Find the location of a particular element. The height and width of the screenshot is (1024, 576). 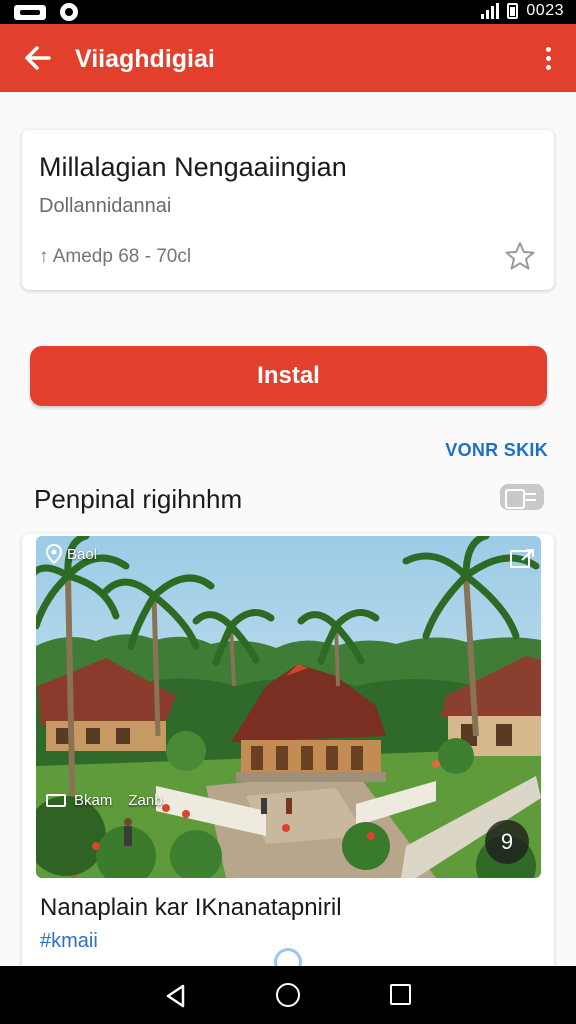

star-icon is located at coordinates (520, 256).